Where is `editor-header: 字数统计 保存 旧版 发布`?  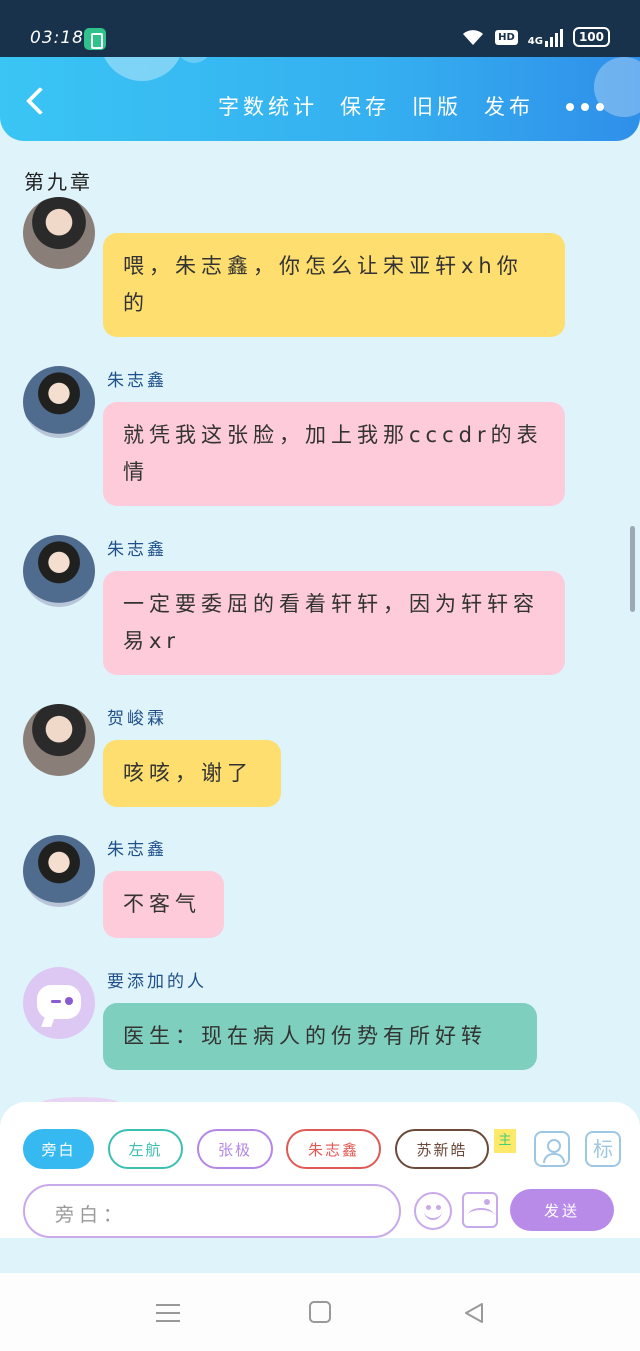 editor-header: 字数统计 保存 旧版 发布 is located at coordinates (320, 99).